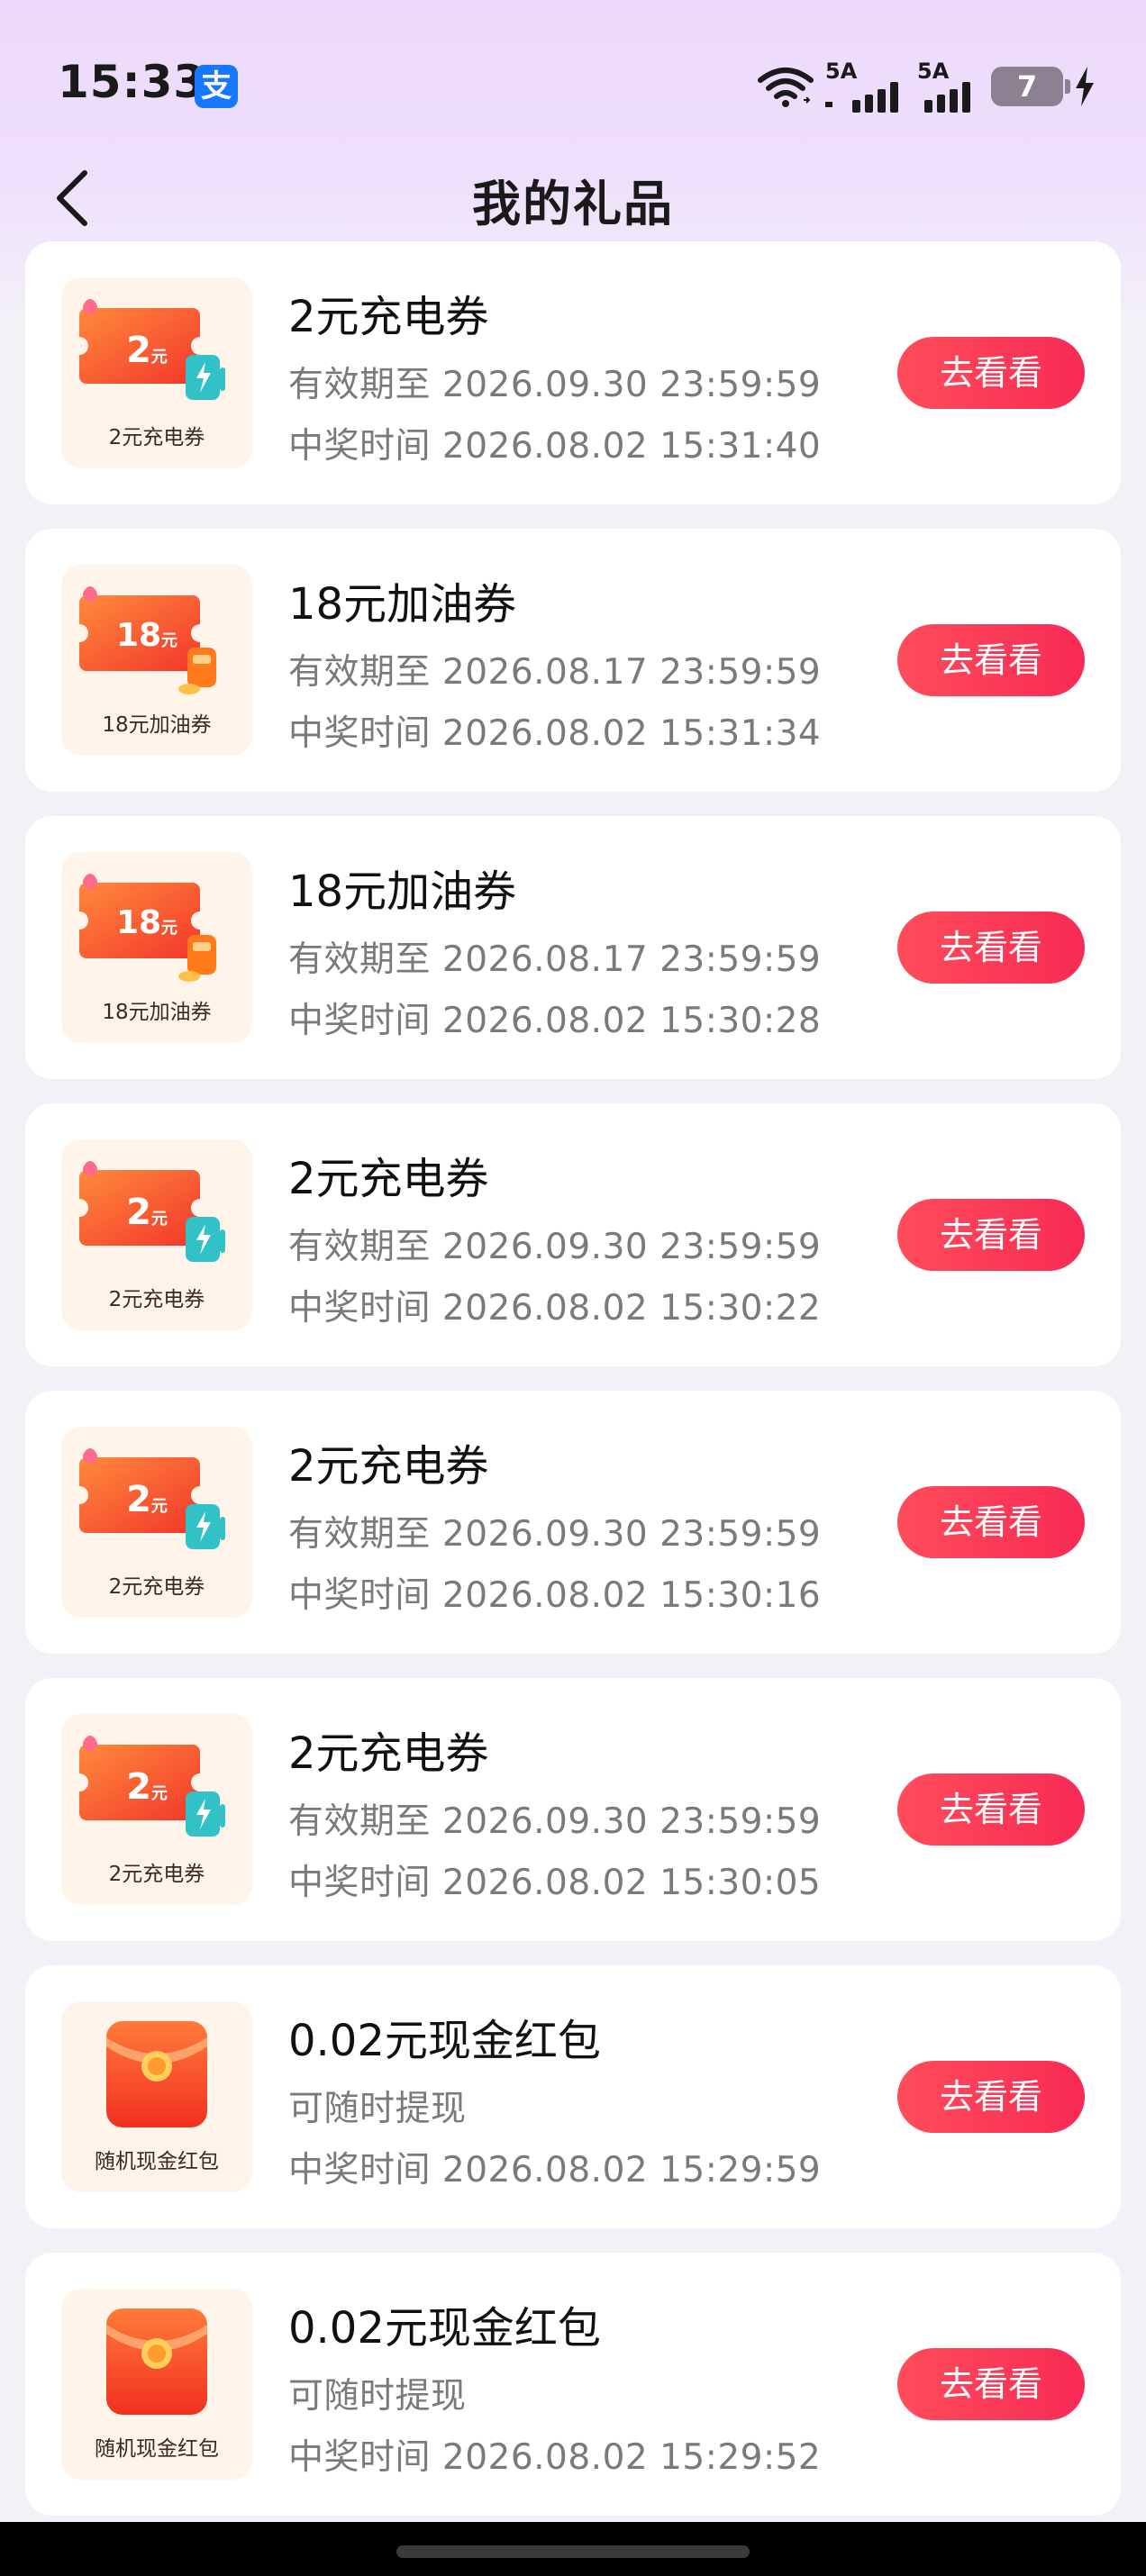  What do you see at coordinates (573, 85) in the screenshot?
I see `status-bar: 15:33 支 5A 5A 7` at bounding box center [573, 85].